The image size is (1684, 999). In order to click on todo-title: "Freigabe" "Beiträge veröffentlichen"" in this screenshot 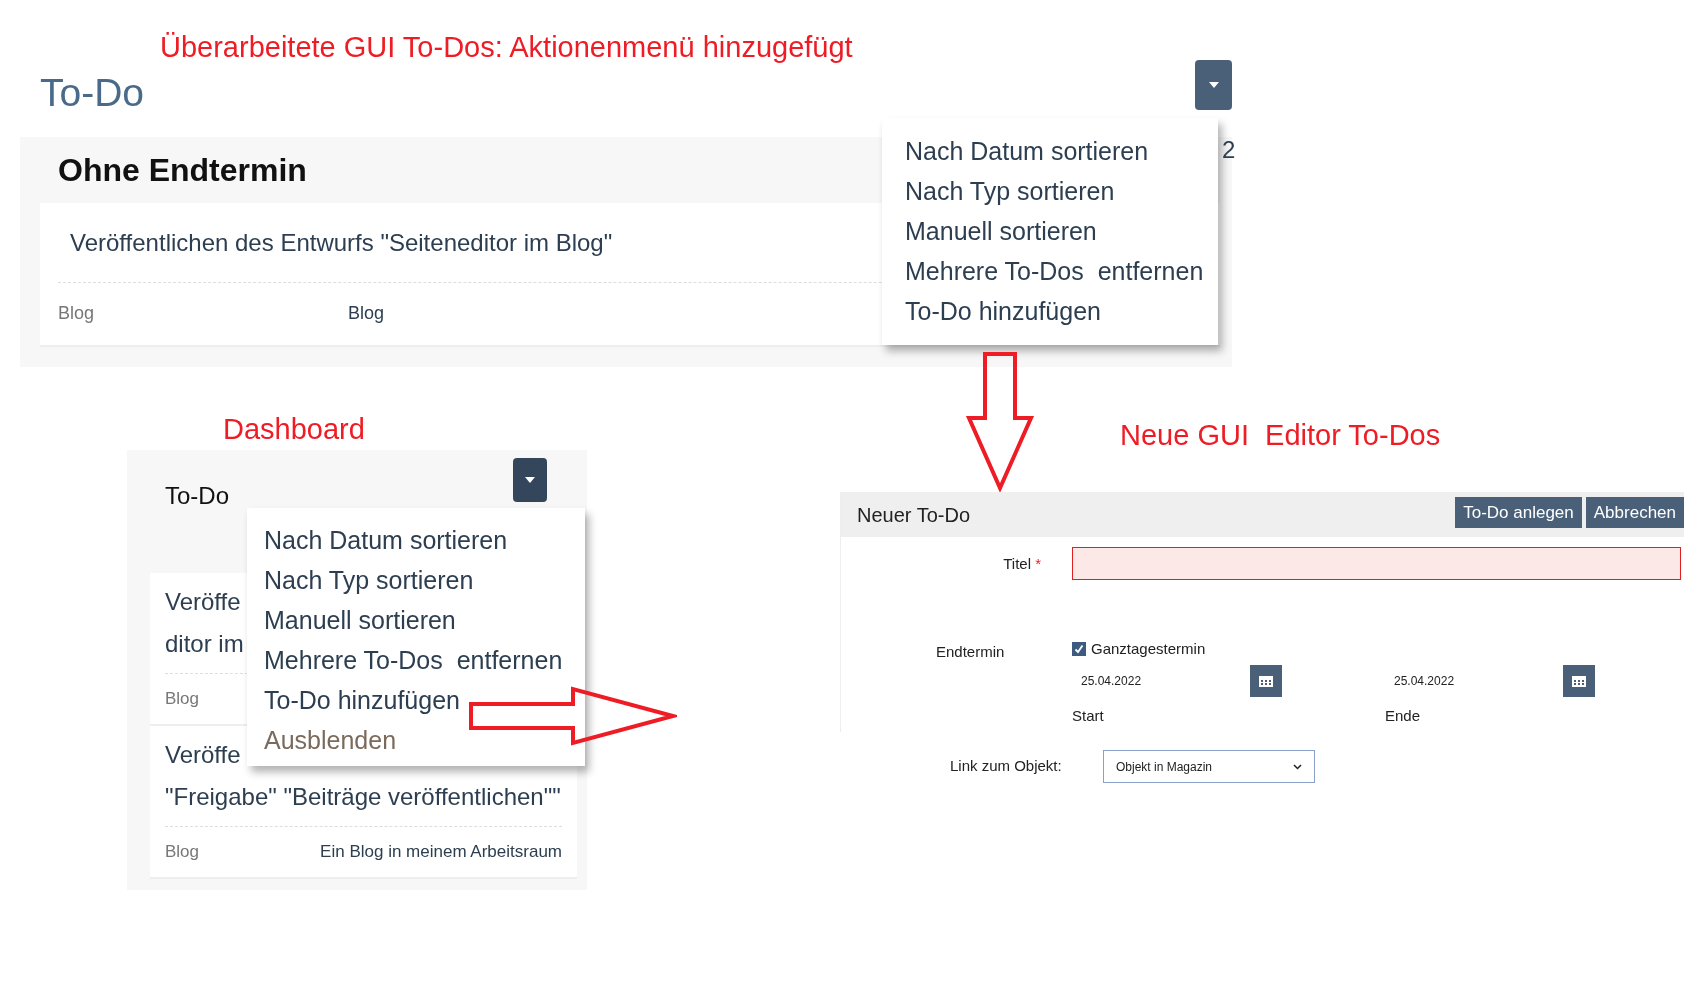, I will do `click(363, 797)`.